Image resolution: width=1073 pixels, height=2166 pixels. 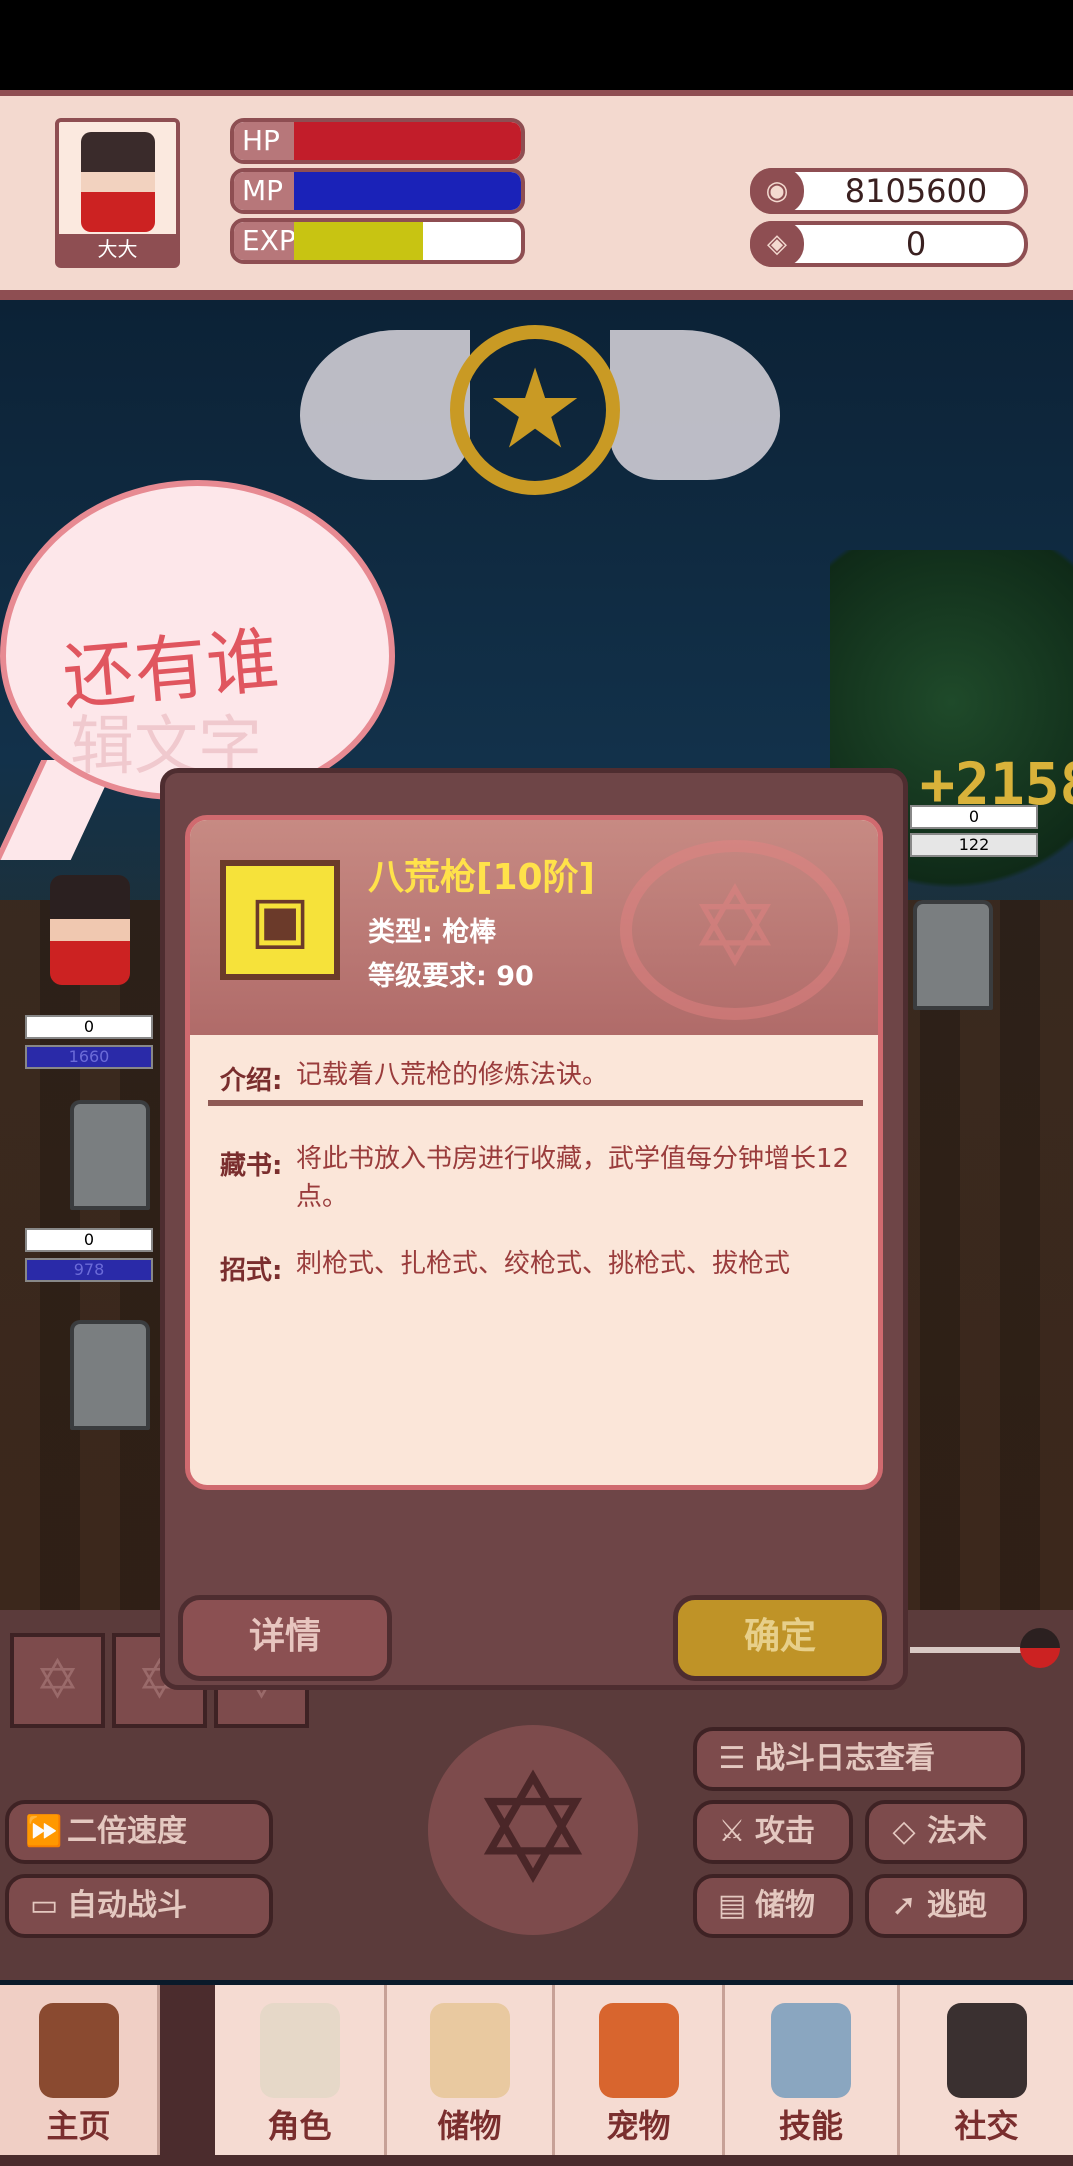 I want to click on ally-hp-bar: 0, so click(x=89, y=1027).